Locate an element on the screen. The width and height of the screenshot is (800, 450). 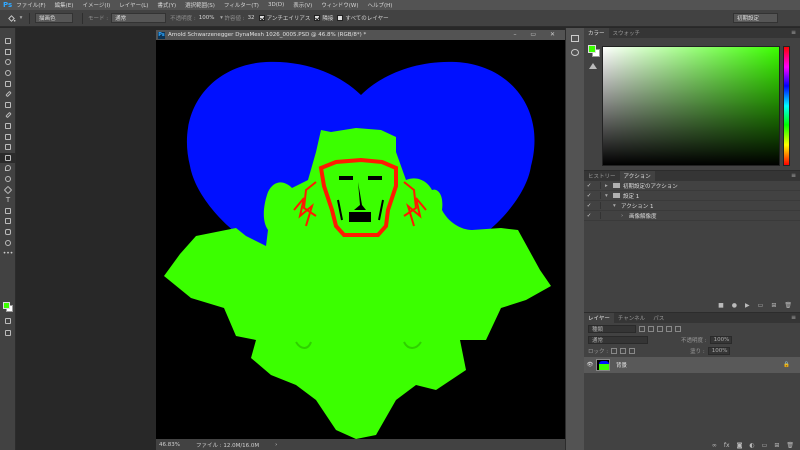
quick-mask-icon is located at coordinates (8, 321).